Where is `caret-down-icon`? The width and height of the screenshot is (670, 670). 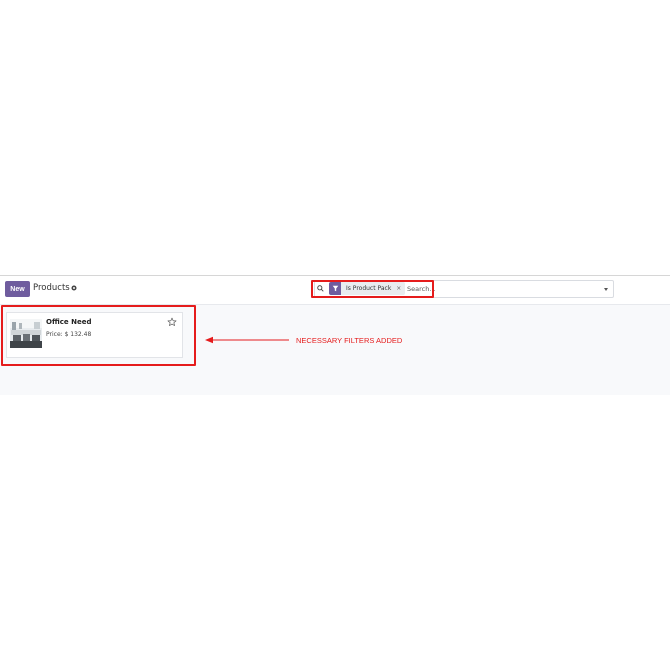
caret-down-icon is located at coordinates (606, 289).